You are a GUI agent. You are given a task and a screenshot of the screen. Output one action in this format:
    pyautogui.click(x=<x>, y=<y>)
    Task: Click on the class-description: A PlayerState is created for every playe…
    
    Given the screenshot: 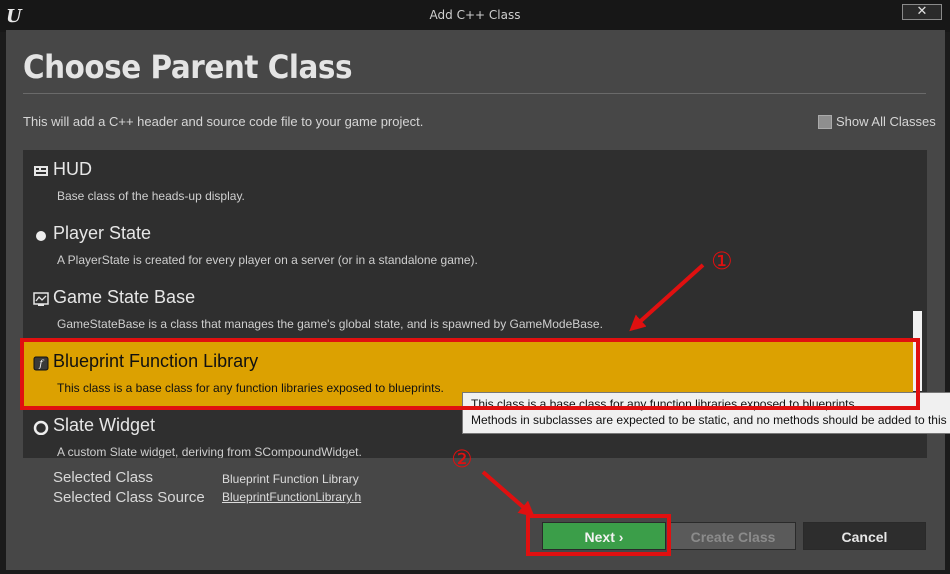 What is the action you would take?
    pyautogui.click(x=267, y=260)
    